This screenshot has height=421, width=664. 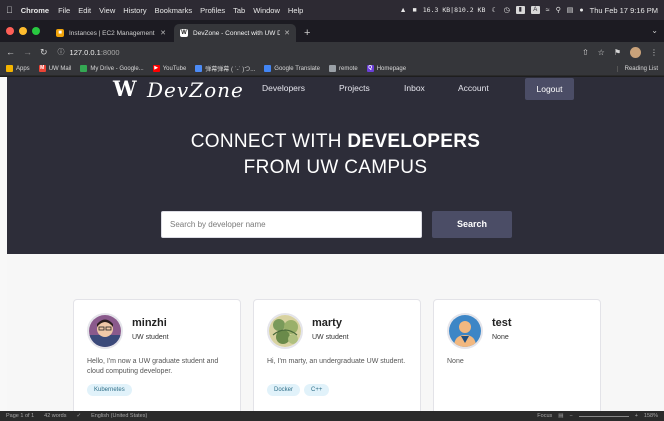 What do you see at coordinates (391, 68) in the screenshot?
I see `bookmark-label: Homepage` at bounding box center [391, 68].